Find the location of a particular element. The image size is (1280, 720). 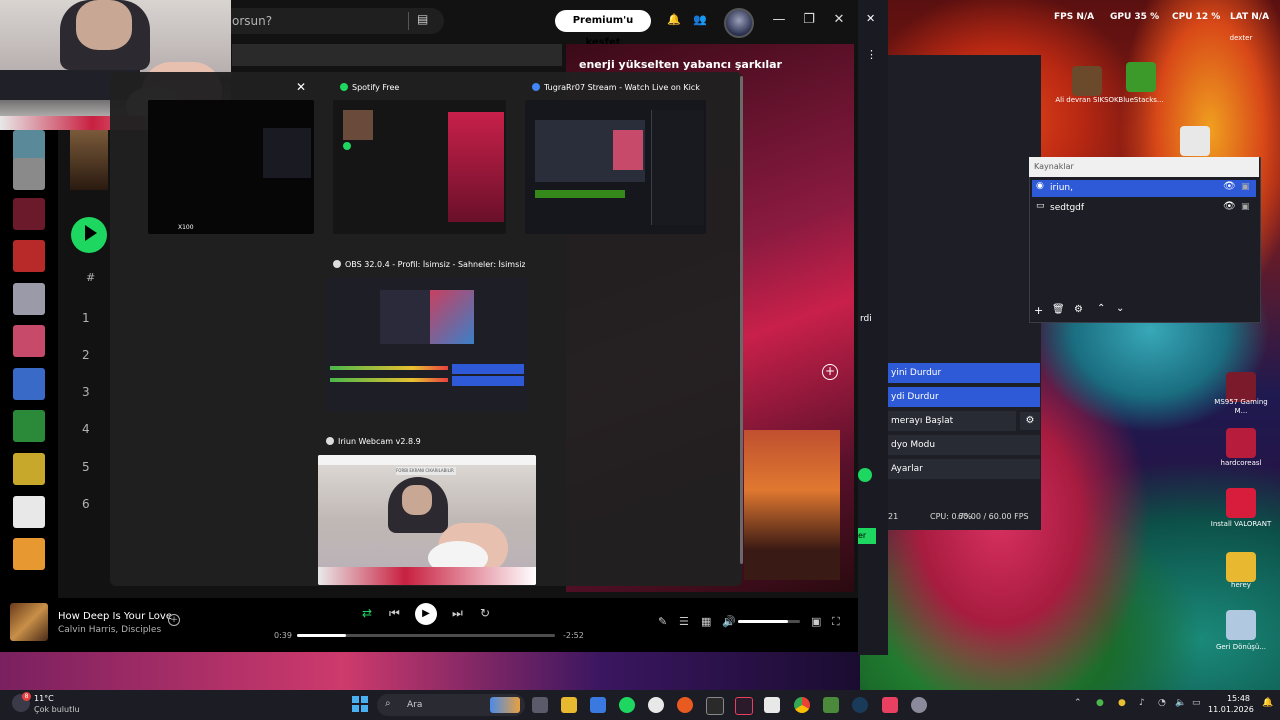

file-explorer-icon is located at coordinates (569, 705).